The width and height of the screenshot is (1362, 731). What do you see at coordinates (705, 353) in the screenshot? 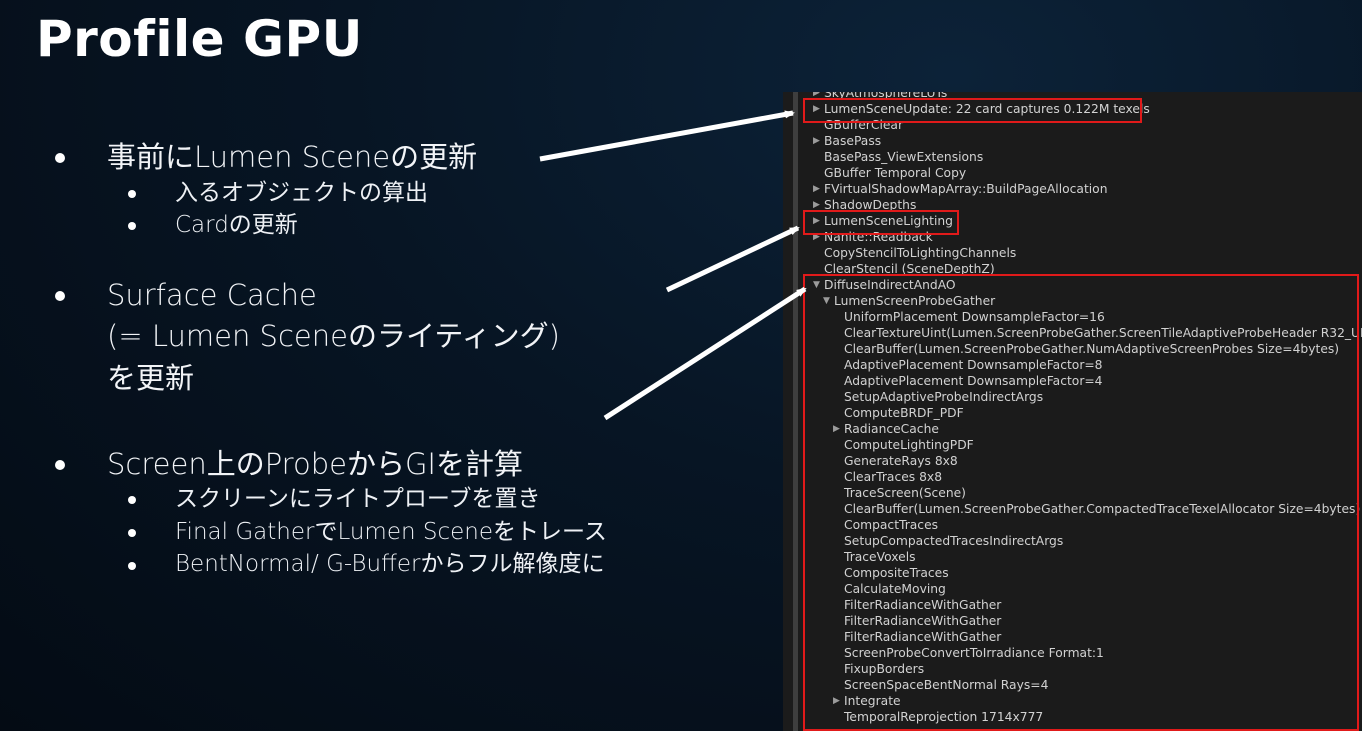
I see `arrow-to-diffuse-indirect` at bounding box center [705, 353].